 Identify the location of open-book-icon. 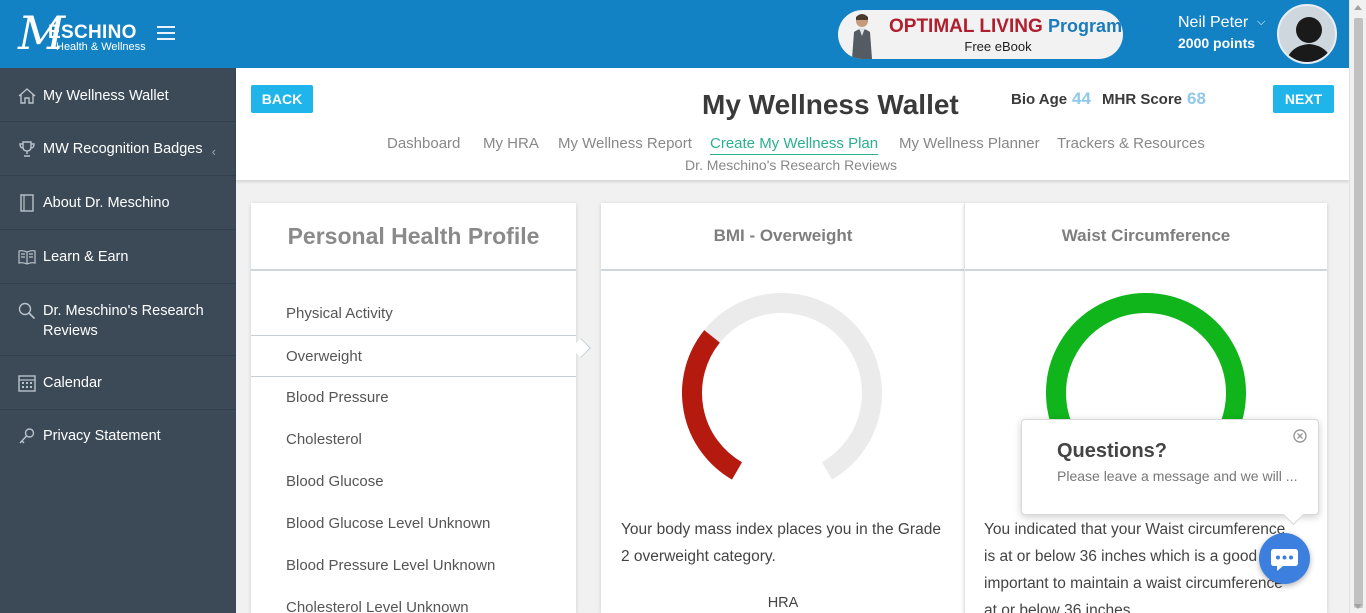
(27, 257).